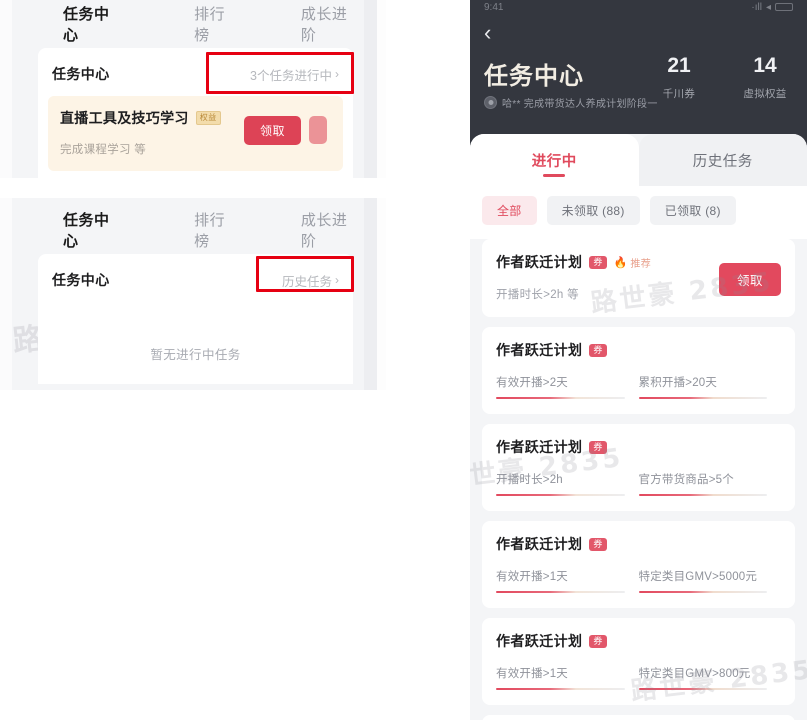  Describe the element at coordinates (375, 89) in the screenshot. I see `shot-right-edge-top` at that location.